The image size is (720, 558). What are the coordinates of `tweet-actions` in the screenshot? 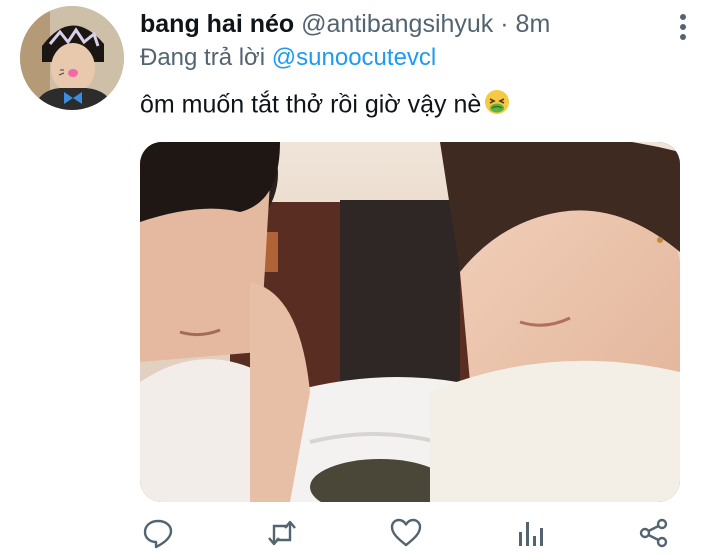 It's located at (420, 535).